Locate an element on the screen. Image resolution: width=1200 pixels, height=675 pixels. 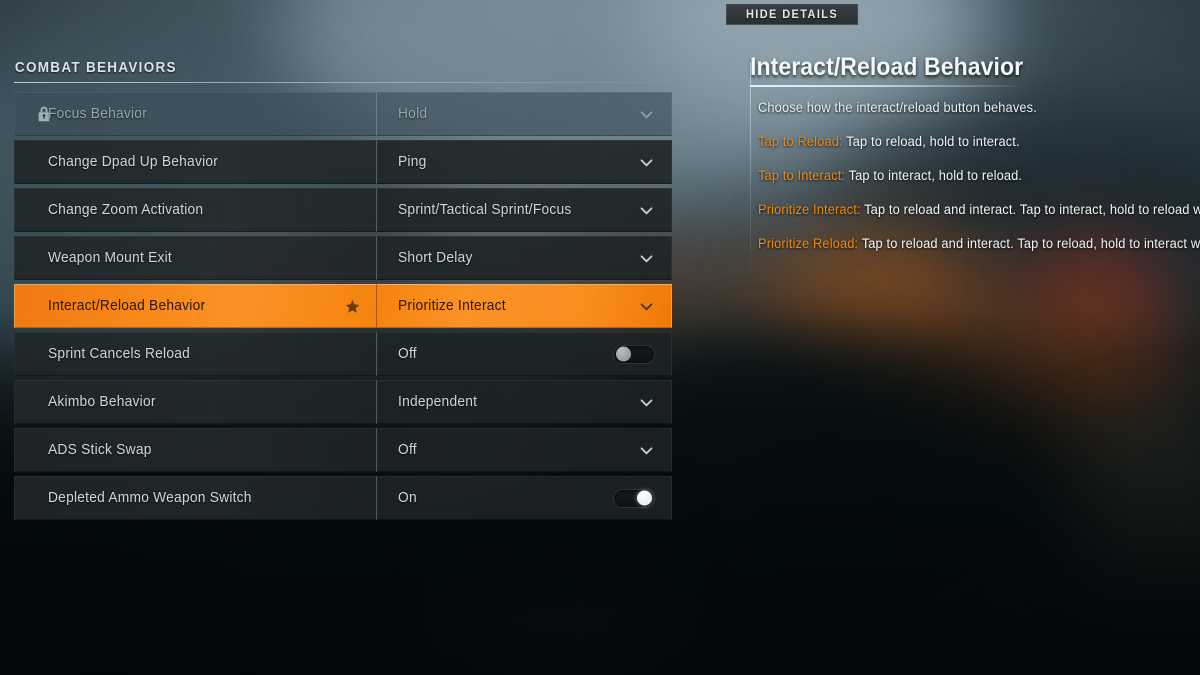
setting-value: Ping is located at coordinates (412, 162).